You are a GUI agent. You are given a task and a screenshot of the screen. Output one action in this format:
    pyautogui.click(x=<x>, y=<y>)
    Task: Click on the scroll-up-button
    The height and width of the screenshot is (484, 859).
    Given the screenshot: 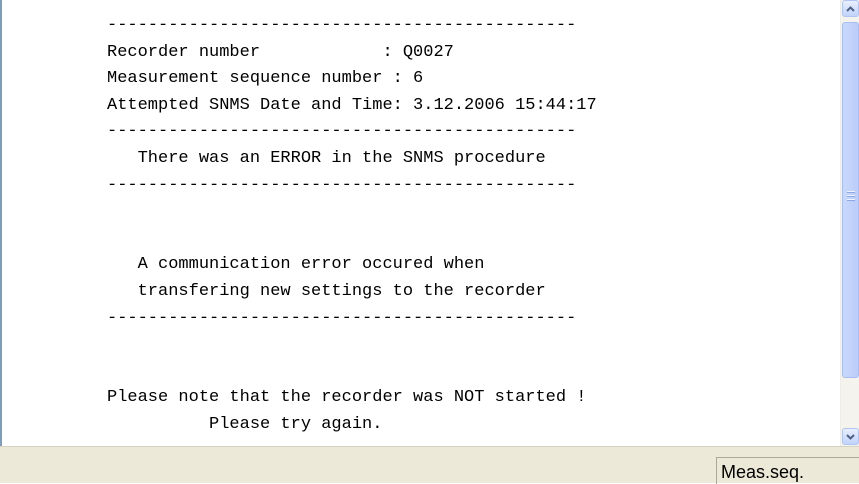 What is the action you would take?
    pyautogui.click(x=850, y=8)
    